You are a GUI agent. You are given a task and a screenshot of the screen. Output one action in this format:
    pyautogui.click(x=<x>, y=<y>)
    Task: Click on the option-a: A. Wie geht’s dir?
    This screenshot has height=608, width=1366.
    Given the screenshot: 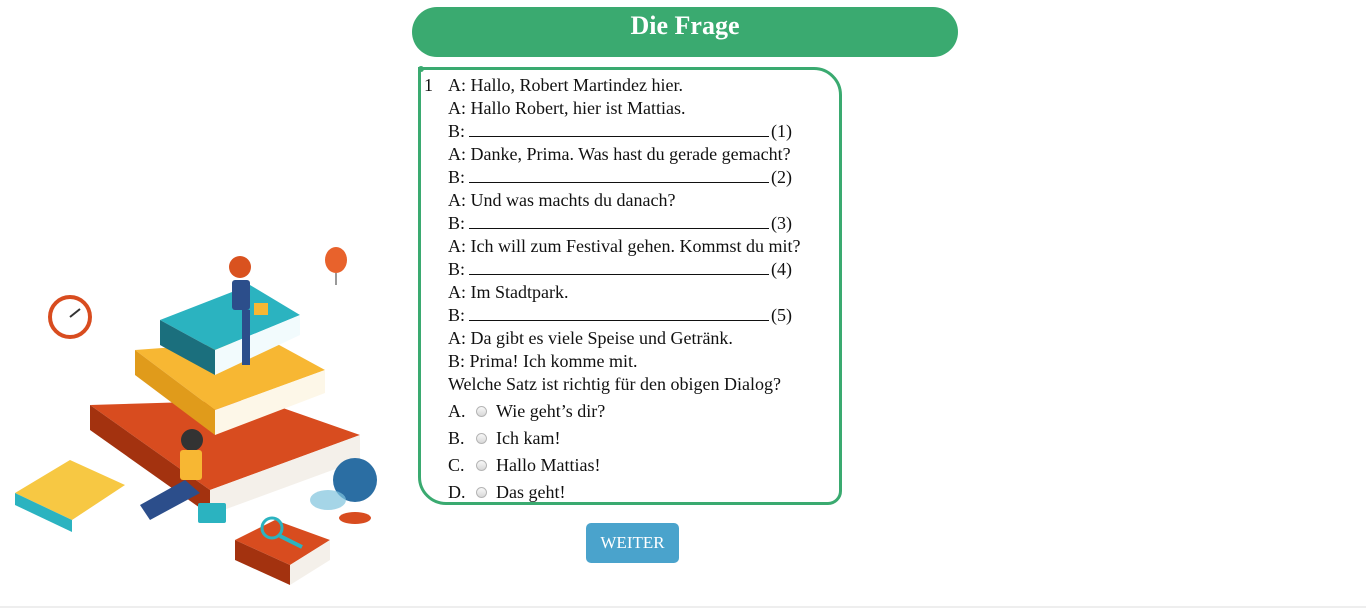 What is the action you would take?
    pyautogui.click(x=526, y=411)
    